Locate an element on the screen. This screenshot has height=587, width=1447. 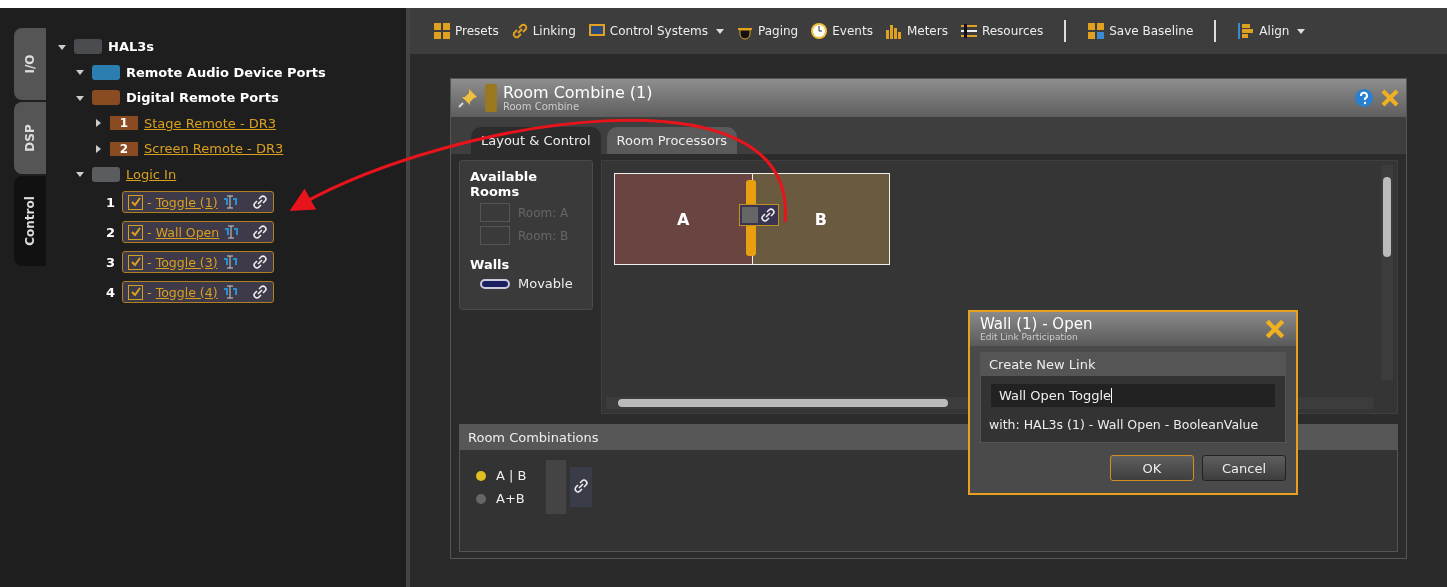
port-number: 1 is located at coordinates (124, 123).